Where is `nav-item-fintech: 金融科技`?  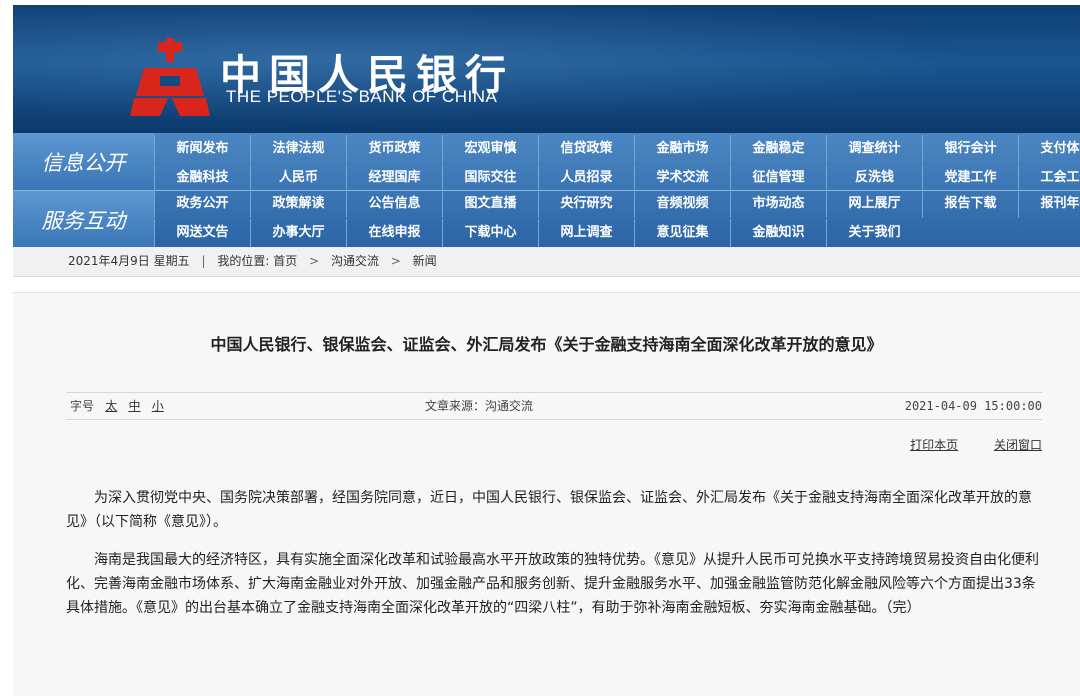 nav-item-fintech: 金融科技 is located at coordinates (202, 178).